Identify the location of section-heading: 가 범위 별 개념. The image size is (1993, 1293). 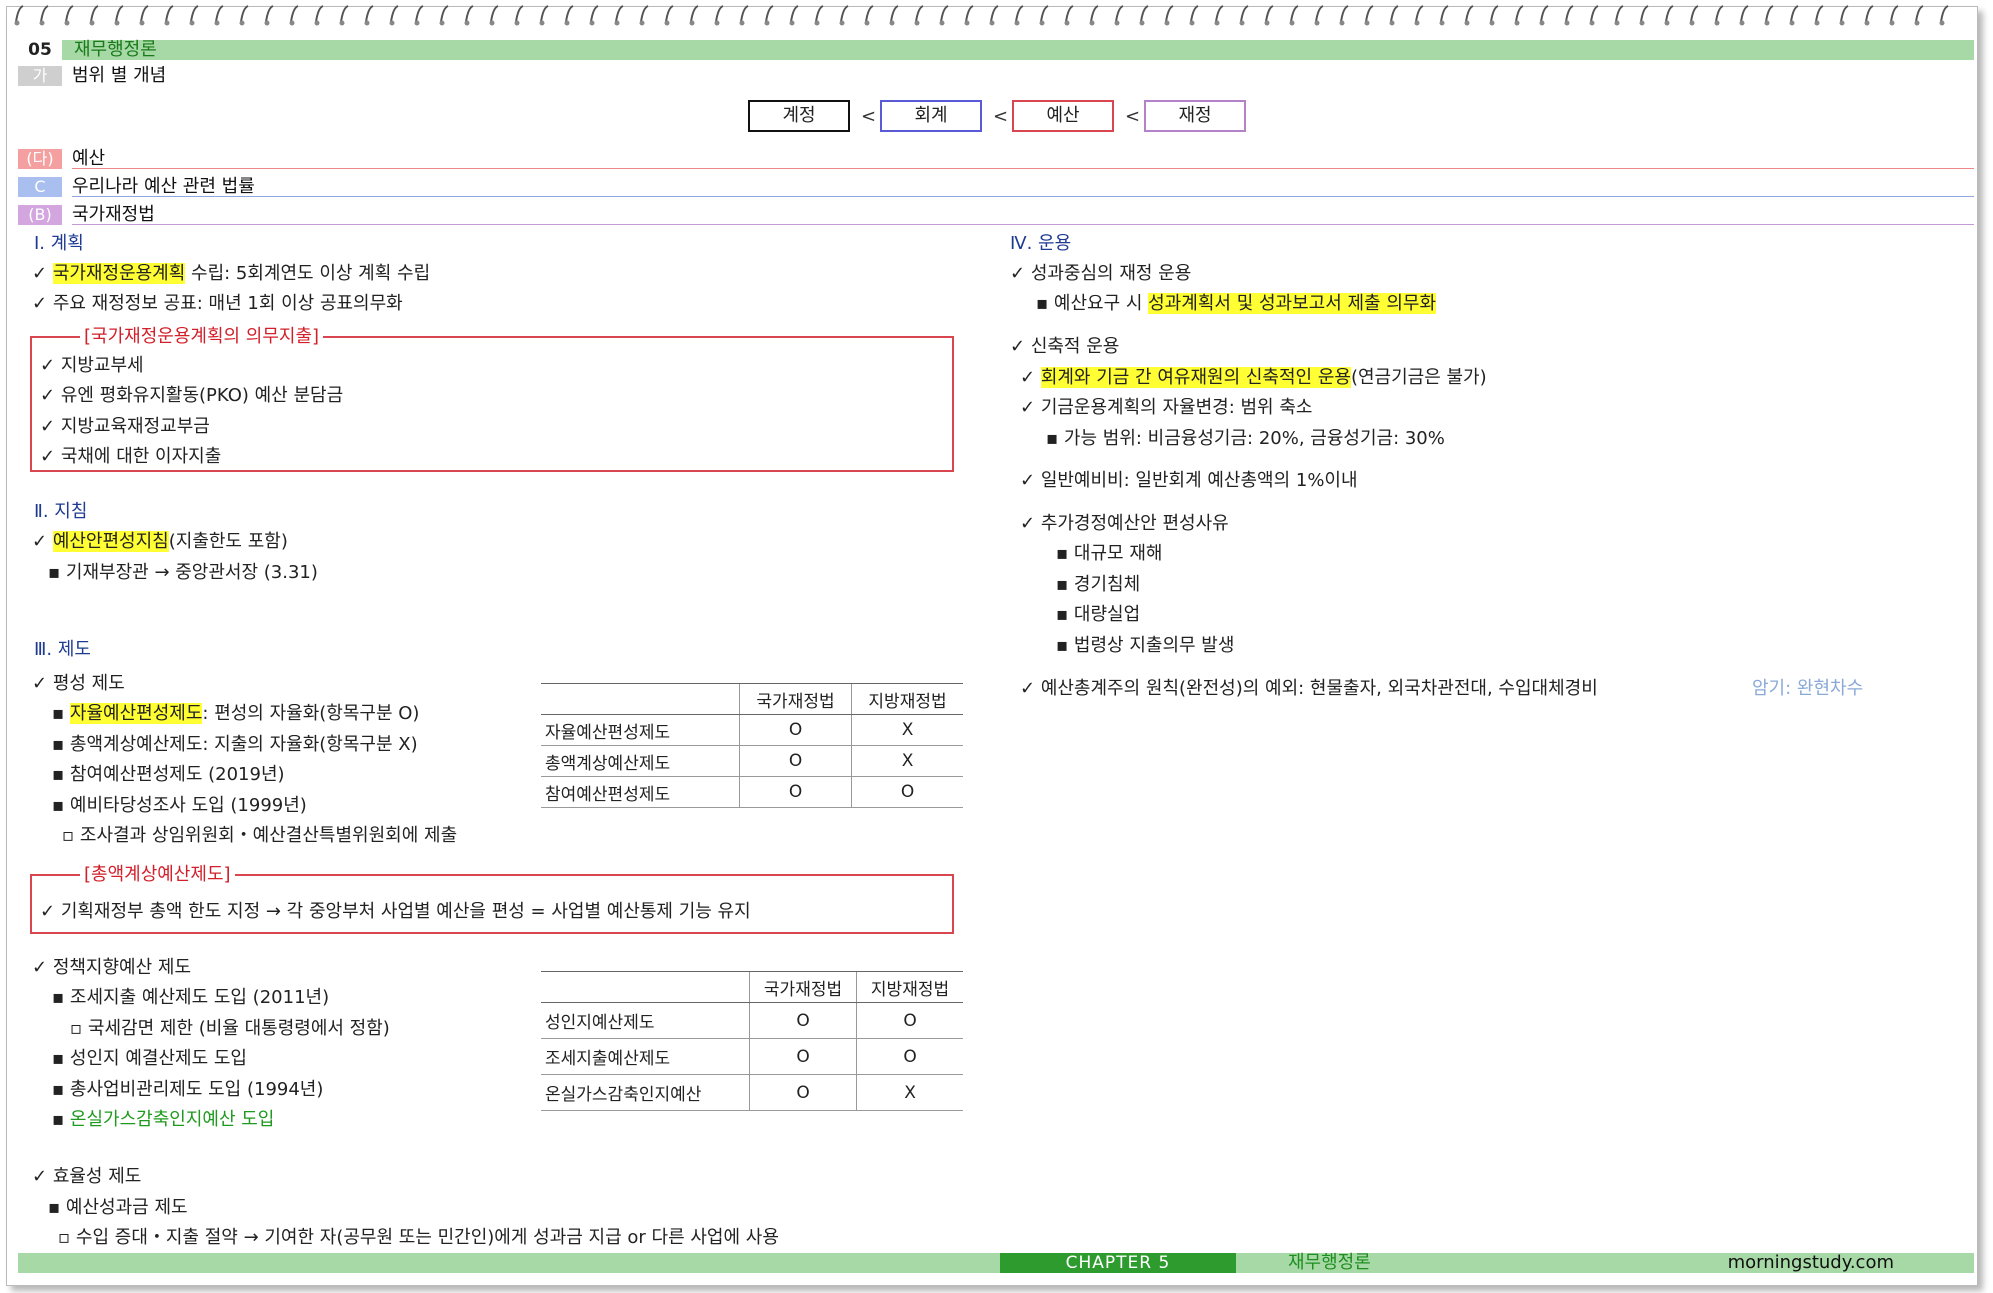
(996, 76).